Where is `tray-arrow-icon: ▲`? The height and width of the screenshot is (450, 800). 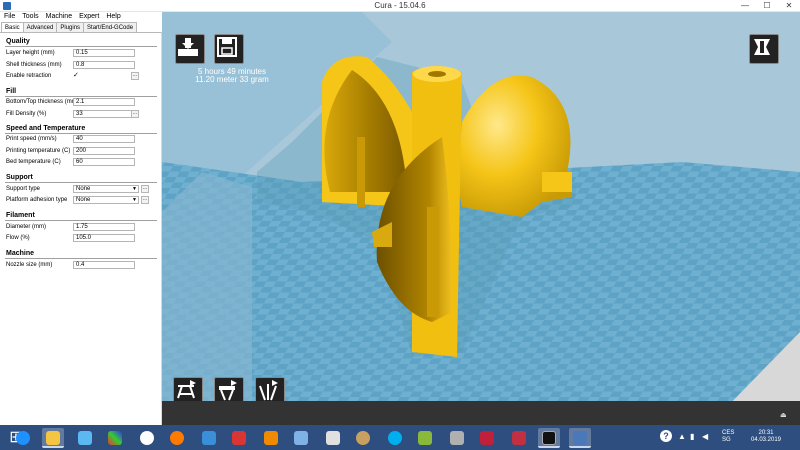
tray-arrow-icon: ▲ is located at coordinates (682, 436).